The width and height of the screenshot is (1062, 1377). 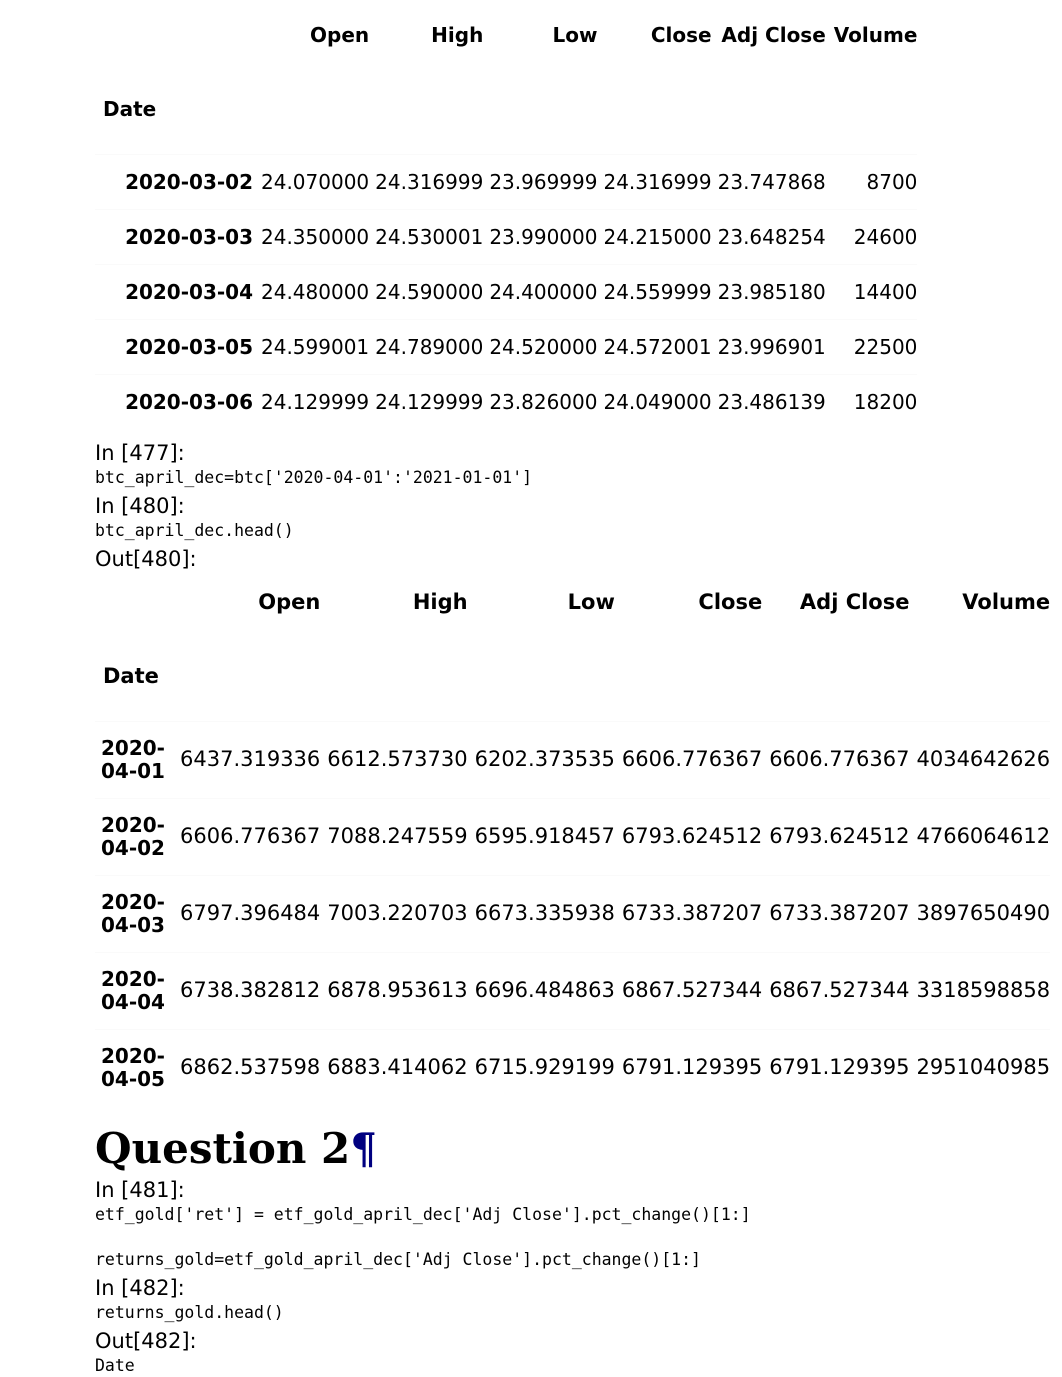 I want to click on table-one-header-row: Open High Low Close Adj Close Volume, so click(x=506, y=32).